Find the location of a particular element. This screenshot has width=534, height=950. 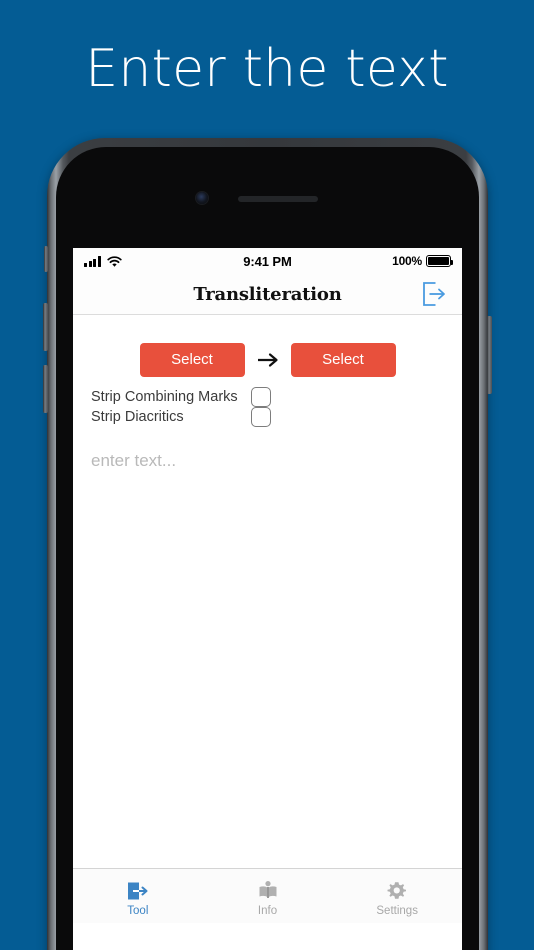

tab-label: Tool is located at coordinates (138, 910).